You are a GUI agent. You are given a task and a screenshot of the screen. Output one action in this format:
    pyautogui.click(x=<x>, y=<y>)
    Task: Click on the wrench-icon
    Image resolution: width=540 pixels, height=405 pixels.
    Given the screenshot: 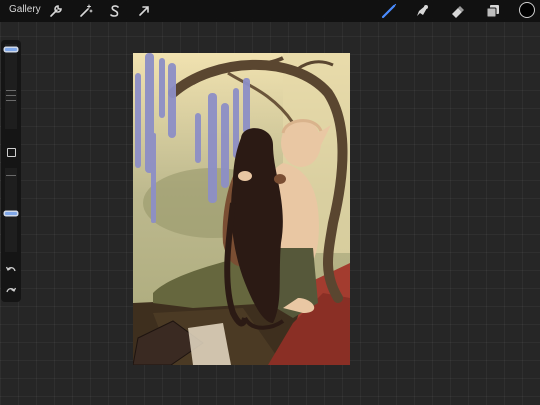 What is the action you would take?
    pyautogui.click(x=56, y=11)
    